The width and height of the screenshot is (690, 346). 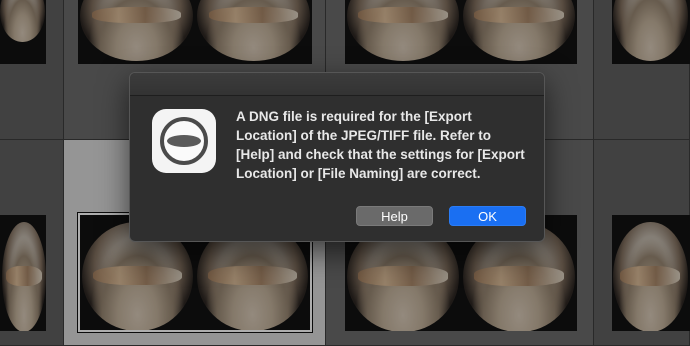 I want to click on lens-icon, so click(x=184, y=141).